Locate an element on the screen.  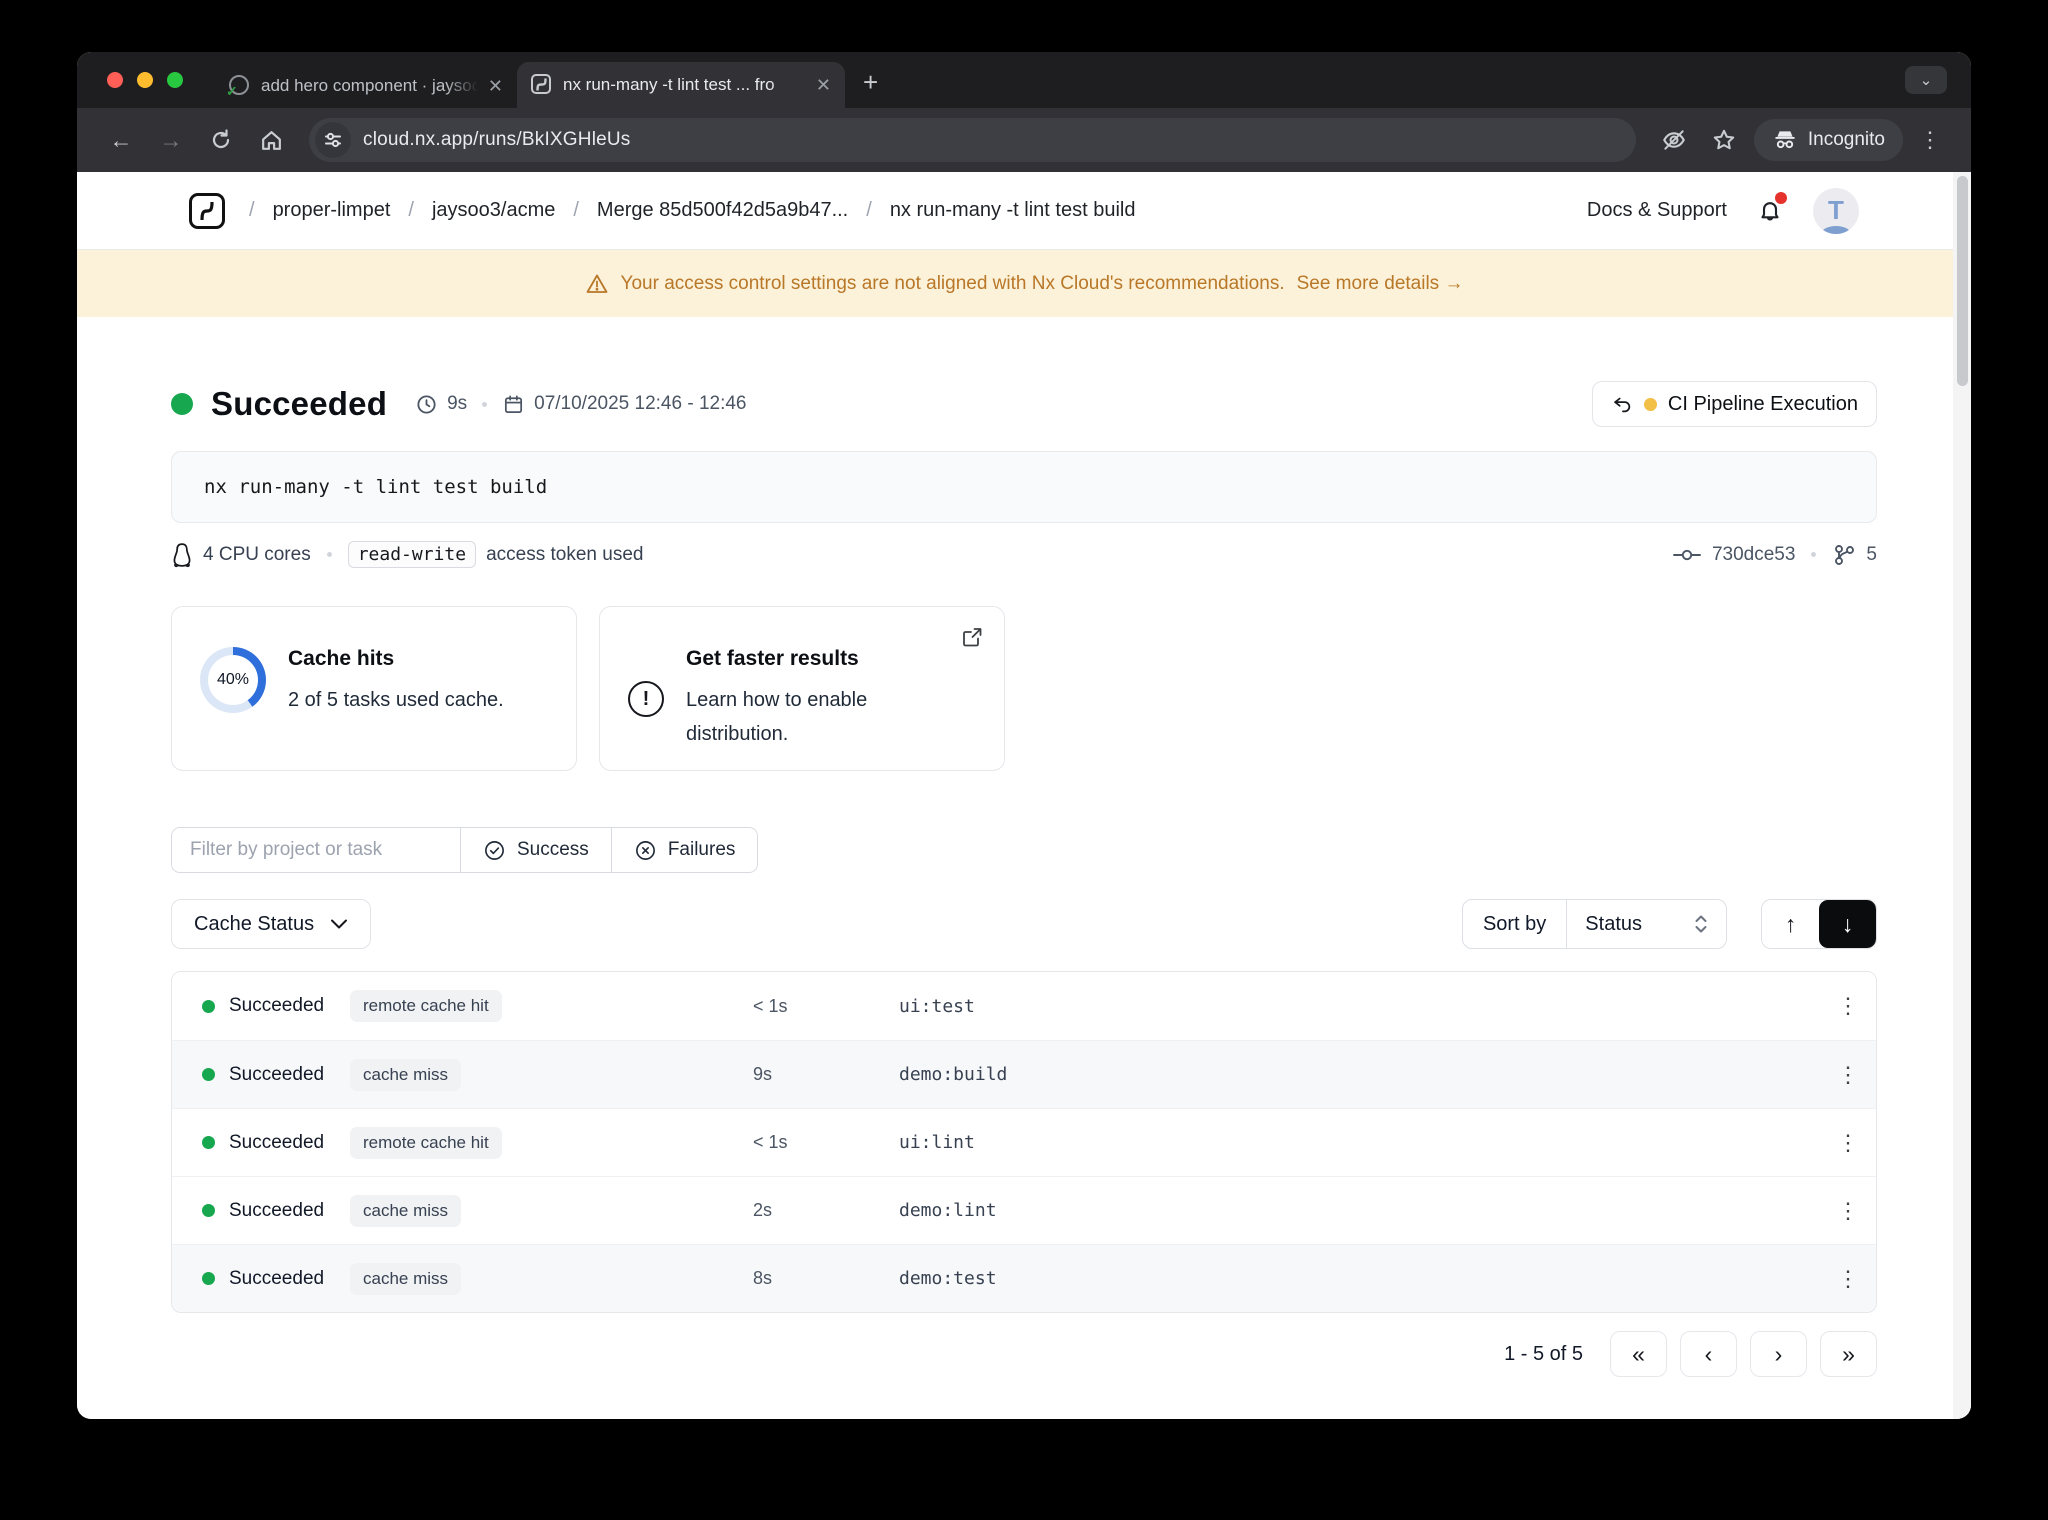
ci-pipeline-execution-button: CI Pipeline Execution is located at coordinates (1734, 404).